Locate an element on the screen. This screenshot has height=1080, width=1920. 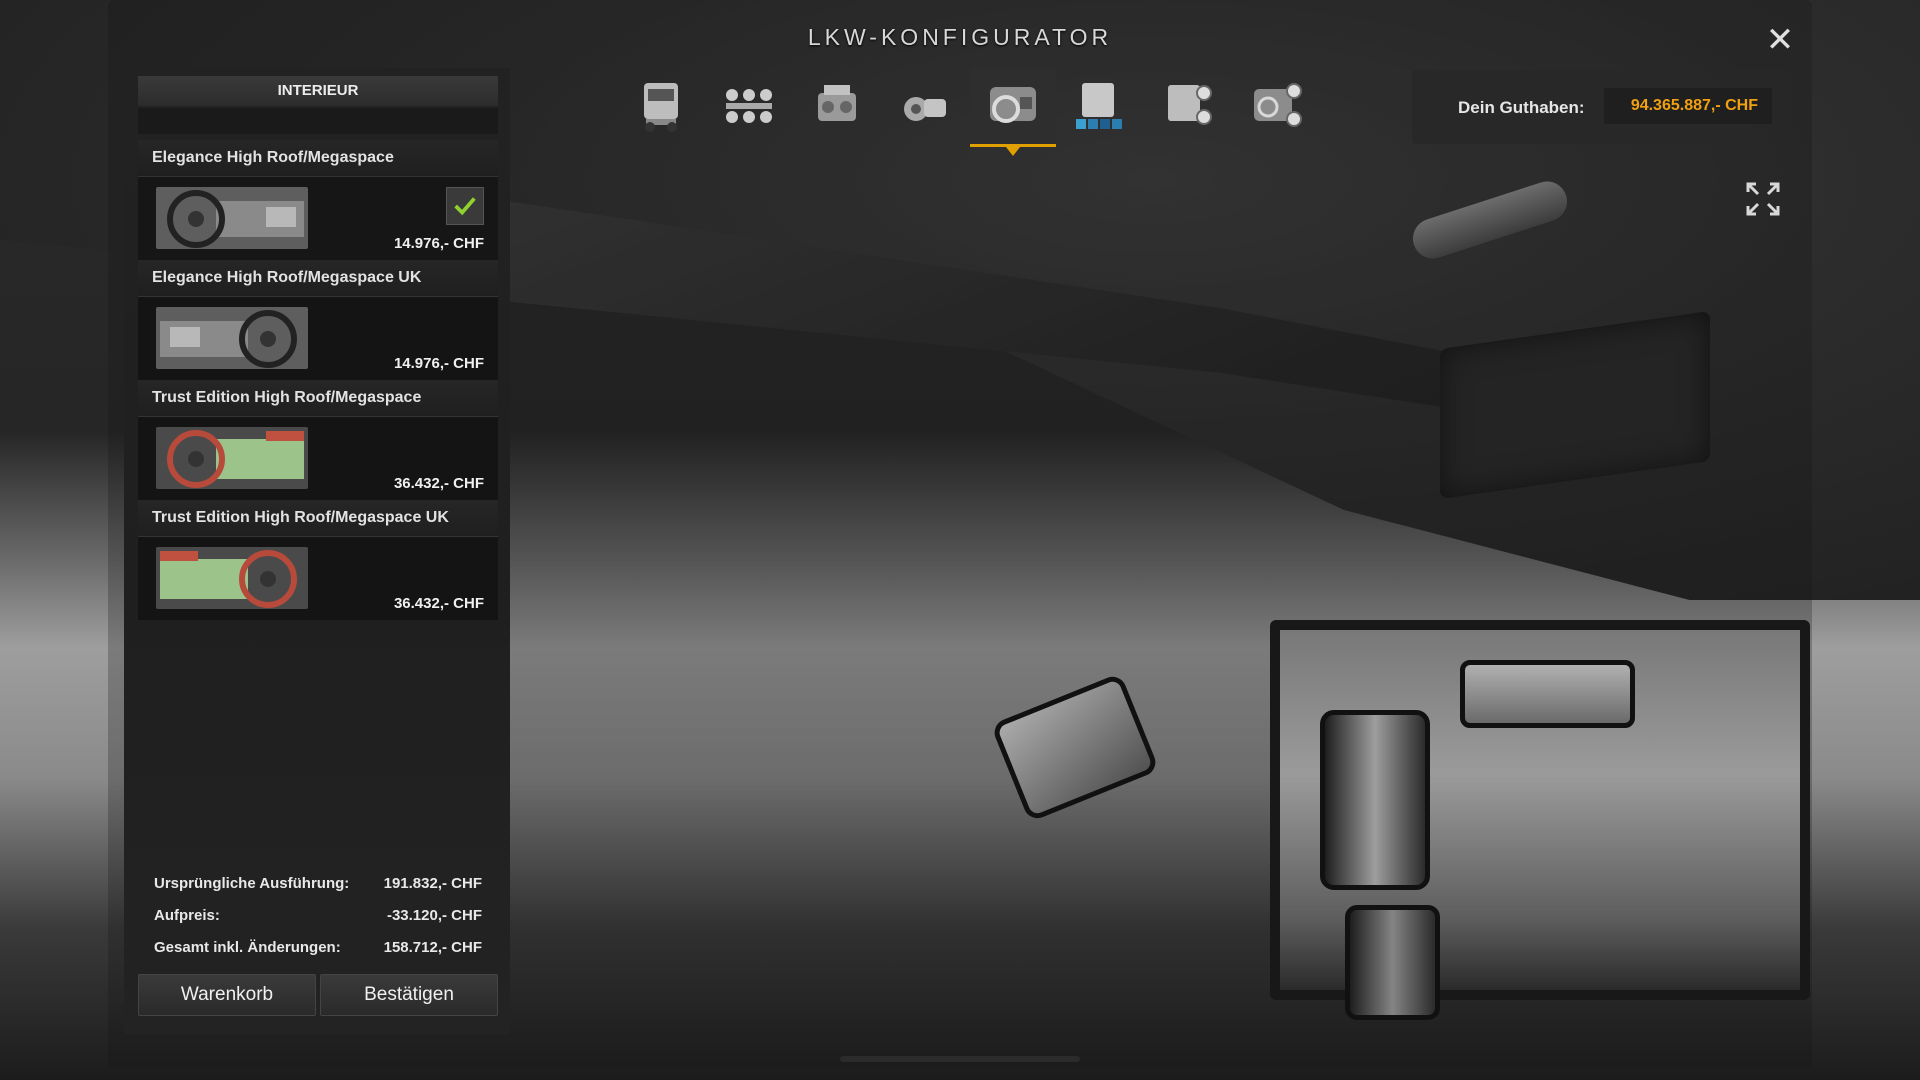
expand-icon is located at coordinates (1763, 199).